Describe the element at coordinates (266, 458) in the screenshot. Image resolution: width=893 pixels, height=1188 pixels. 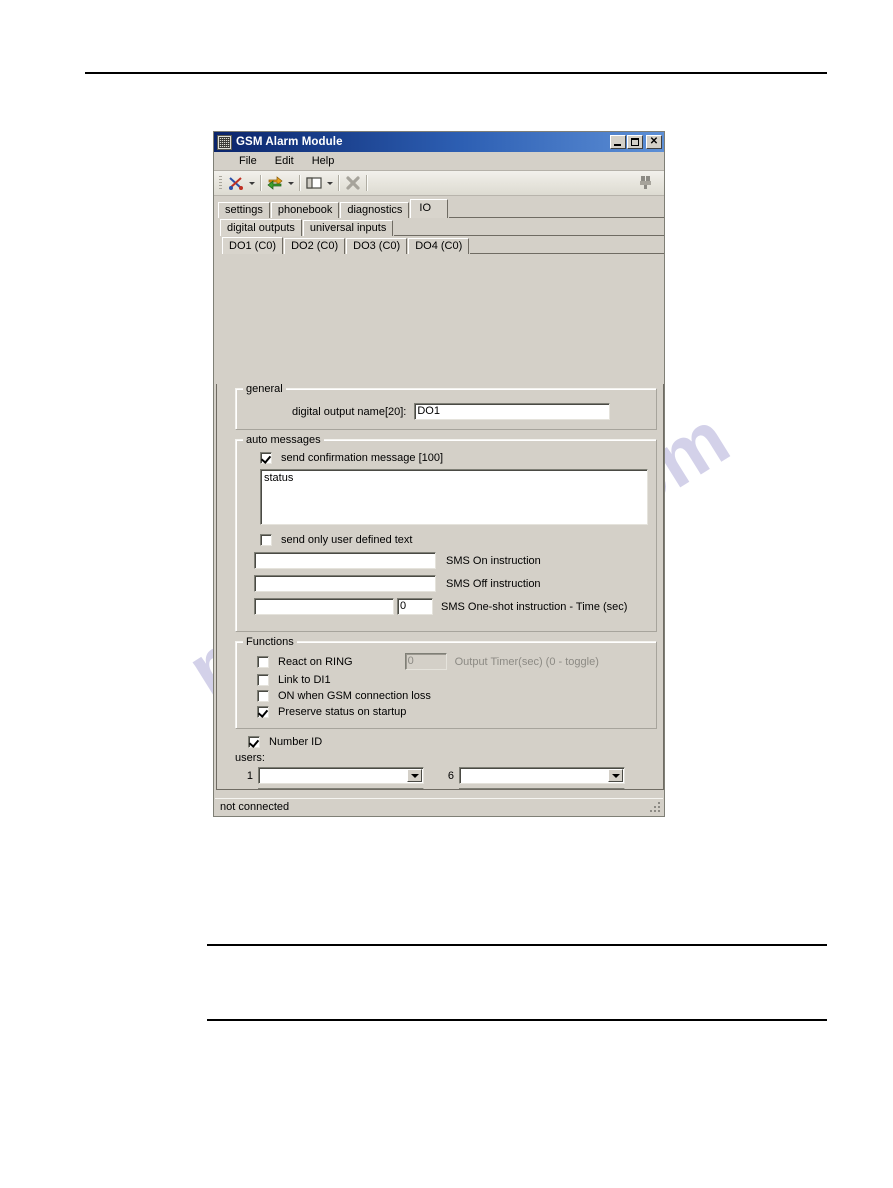
I see `send-confirmation-checkbox` at that location.